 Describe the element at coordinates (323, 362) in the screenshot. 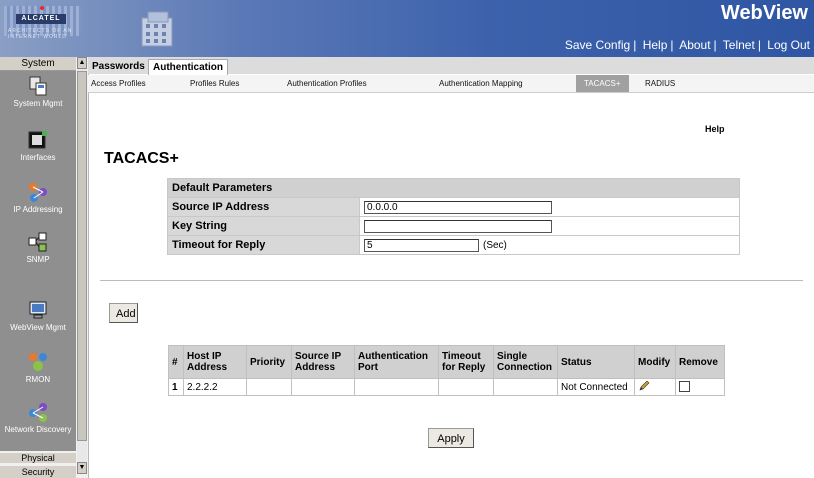

I see `col-source-ip: Source IP Address` at that location.